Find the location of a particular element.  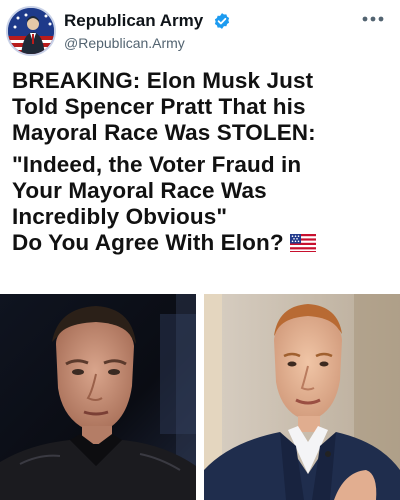

post-line: Mayoral Race Was STOLEN: is located at coordinates (164, 132).